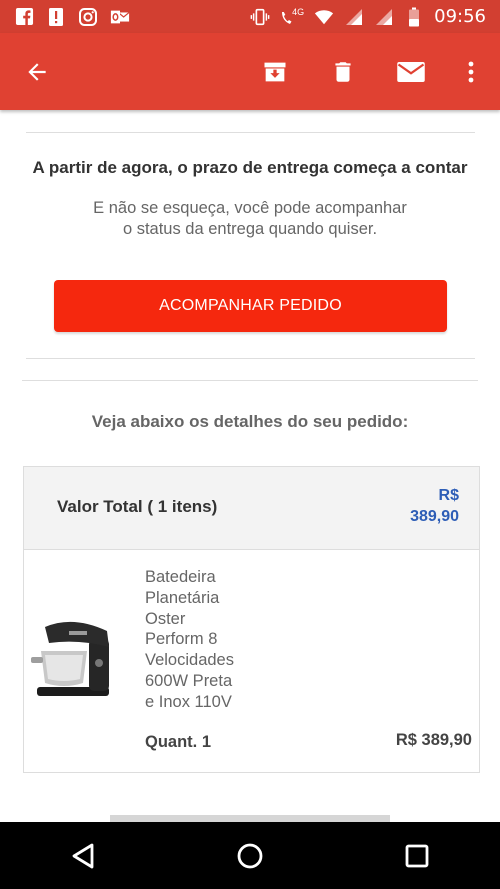 The image size is (500, 889). What do you see at coordinates (182, 597) in the screenshot?
I see `product-name-line: Planetária` at bounding box center [182, 597].